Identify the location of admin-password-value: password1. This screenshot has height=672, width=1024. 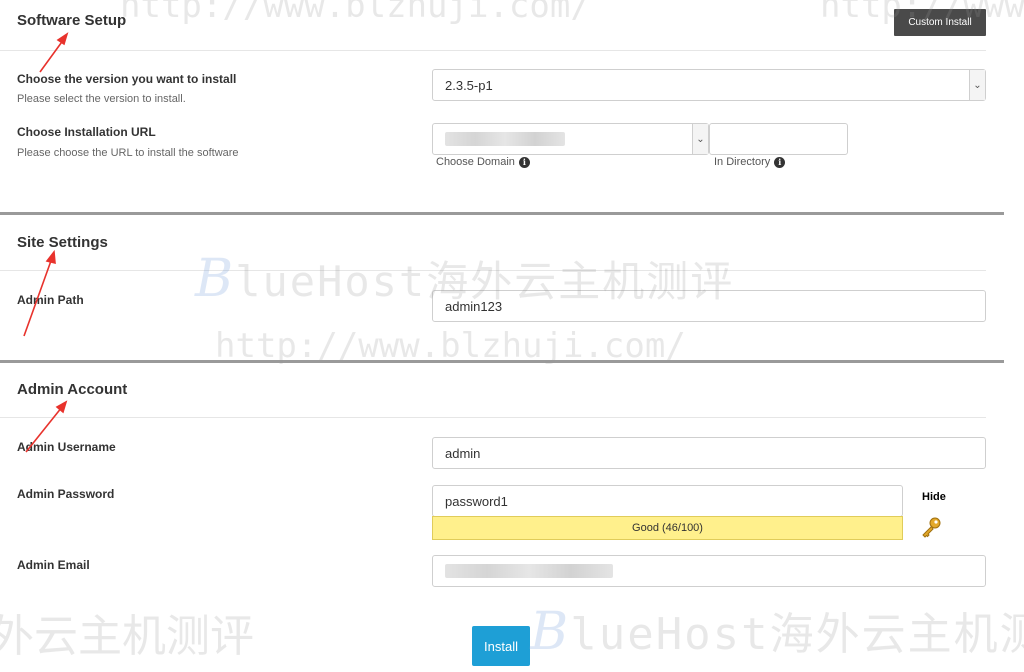
(476, 501).